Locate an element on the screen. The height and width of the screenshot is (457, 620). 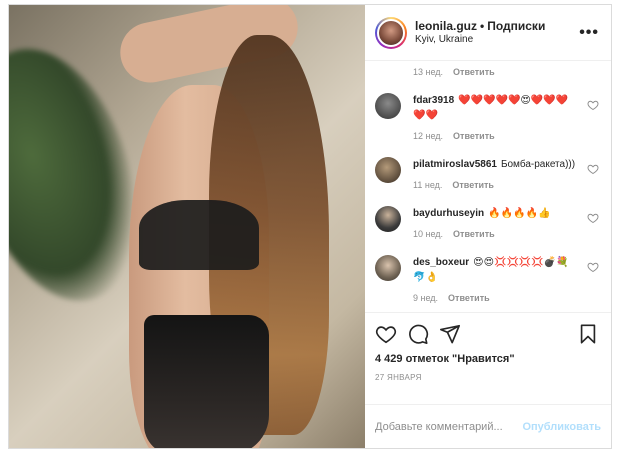
comment-text: des_boxeur 😍😍💢💢💢💢💣💐🐬👌 is located at coordinates (496, 270).